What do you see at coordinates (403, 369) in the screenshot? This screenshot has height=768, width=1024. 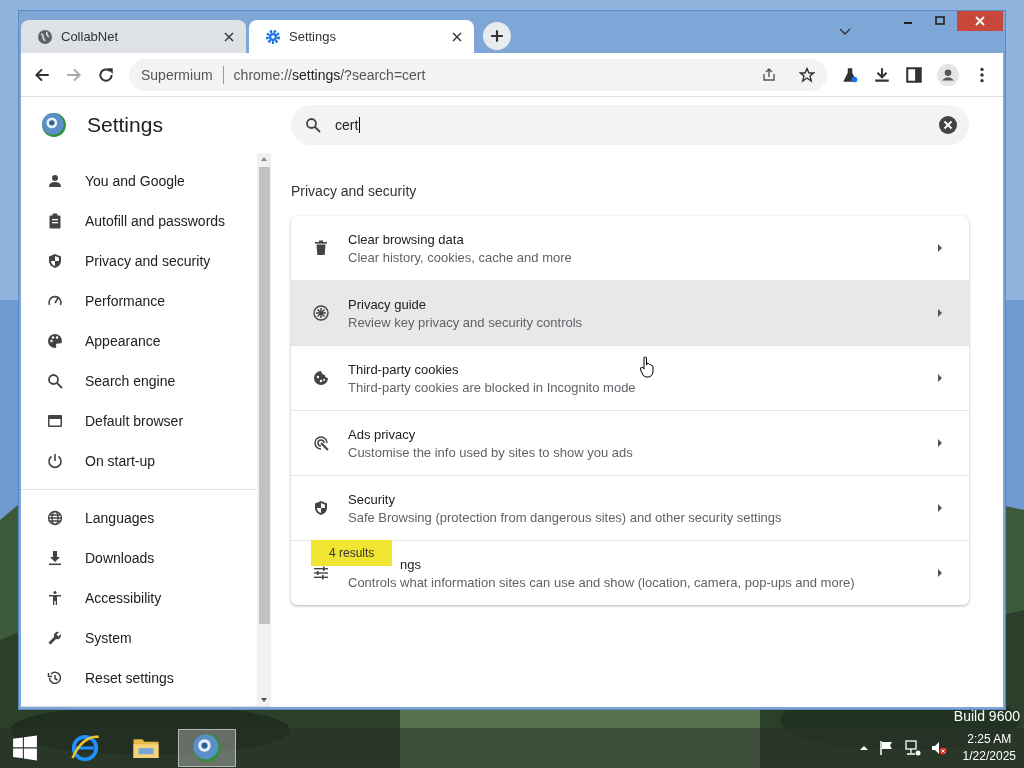 I see `row-title: Third-party cookies` at bounding box center [403, 369].